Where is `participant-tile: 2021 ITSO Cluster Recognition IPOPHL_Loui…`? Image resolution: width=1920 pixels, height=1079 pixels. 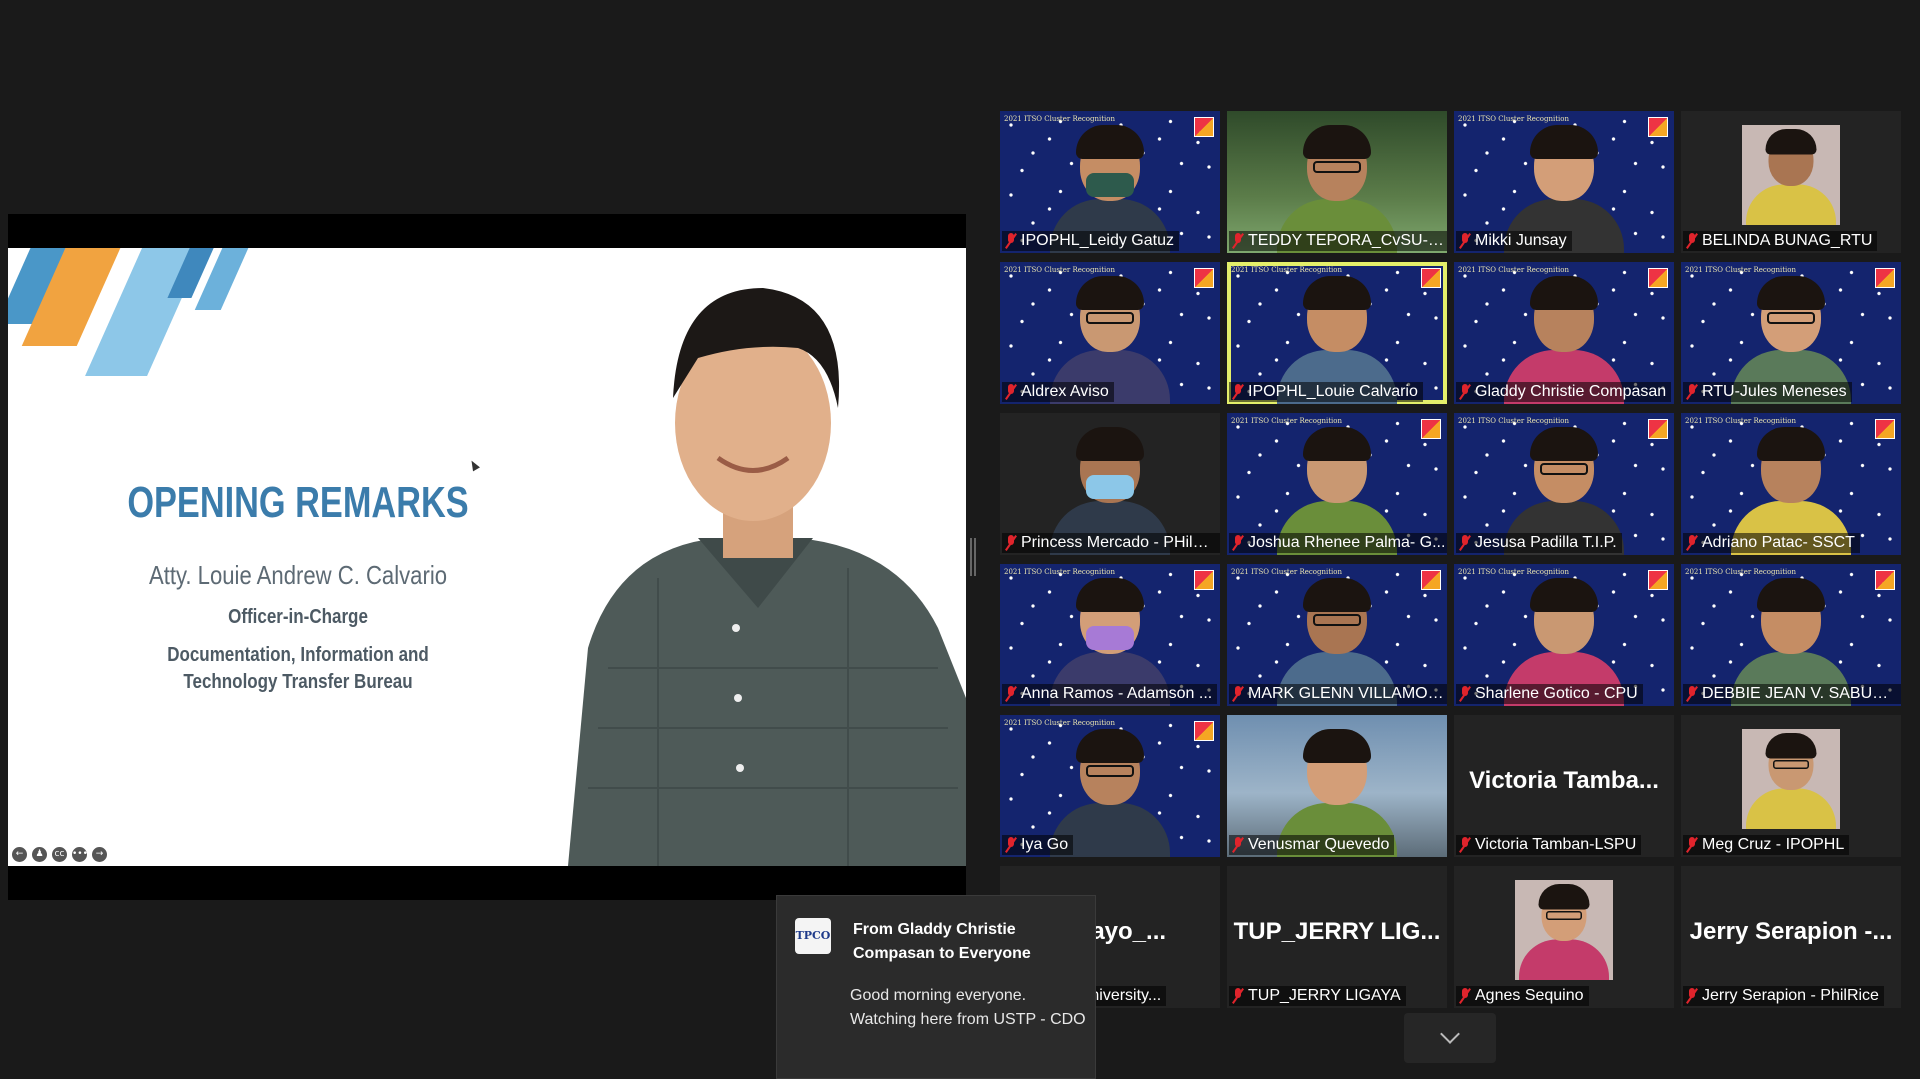 participant-tile: 2021 ITSO Cluster Recognition IPOPHL_Loui… is located at coordinates (1337, 333).